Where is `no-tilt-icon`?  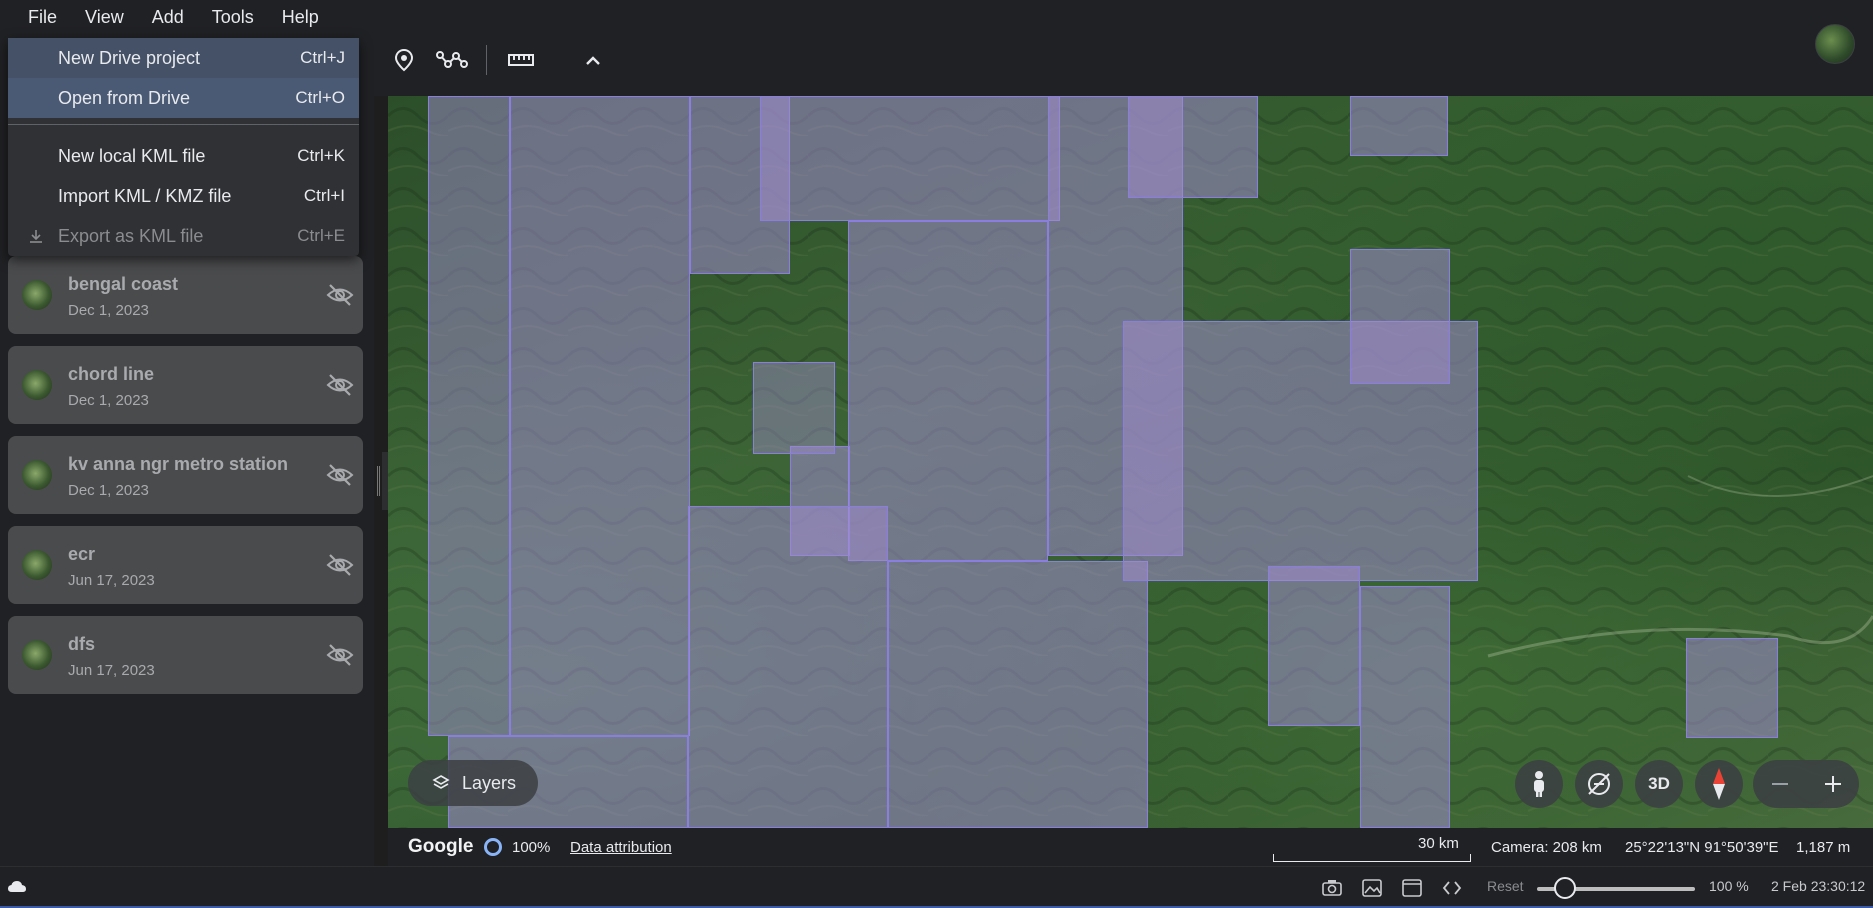
no-tilt-icon is located at coordinates (1599, 784).